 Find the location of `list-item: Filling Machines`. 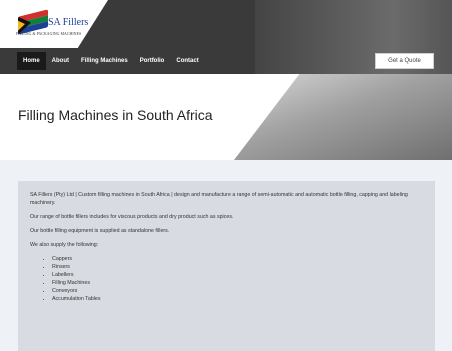

list-item: Filling Machines is located at coordinates (237, 283).